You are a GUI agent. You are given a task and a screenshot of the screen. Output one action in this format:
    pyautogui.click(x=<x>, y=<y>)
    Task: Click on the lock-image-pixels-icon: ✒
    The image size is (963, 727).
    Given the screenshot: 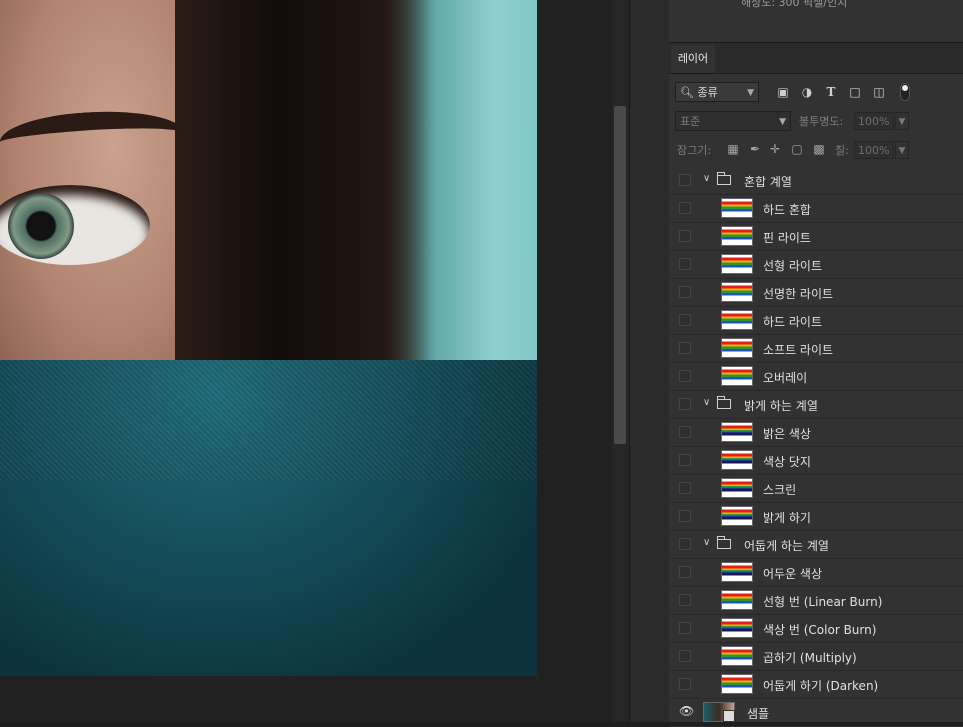 What is the action you would take?
    pyautogui.click(x=755, y=149)
    